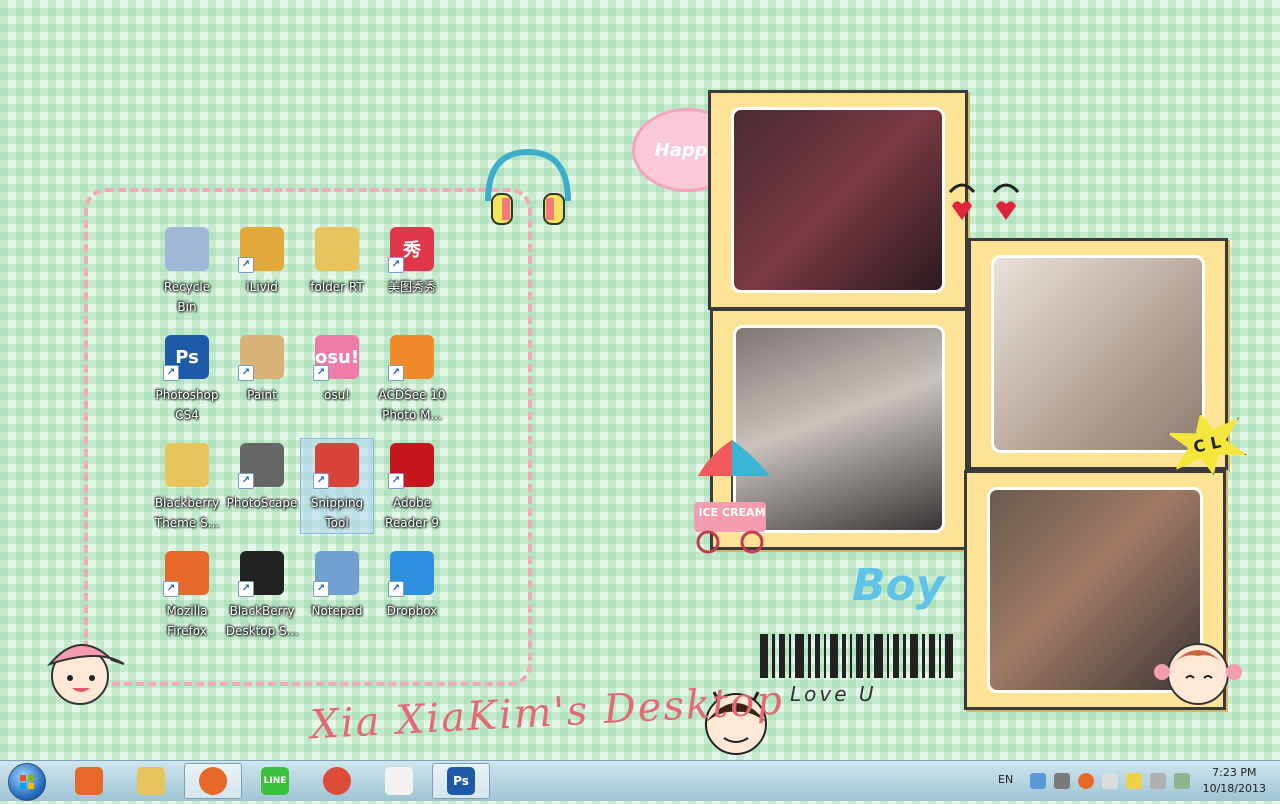 This screenshot has width=1280, height=804. What do you see at coordinates (640, 780) in the screenshot?
I see `taskbar: LINE Ps EN 7:23 PM 10/18/2013` at bounding box center [640, 780].